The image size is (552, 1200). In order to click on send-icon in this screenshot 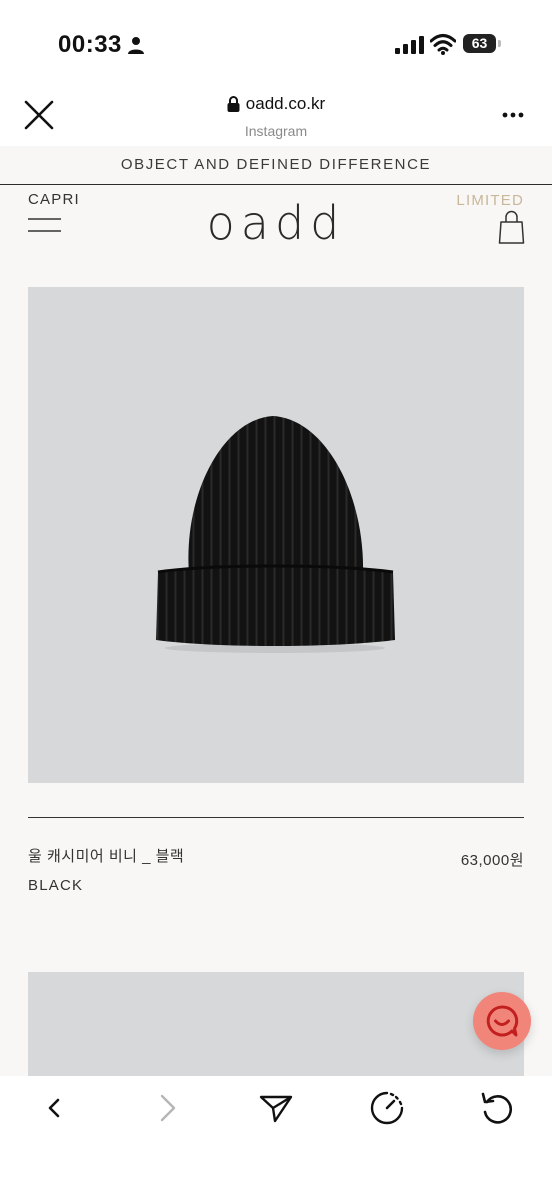, I will do `click(276, 1109)`.